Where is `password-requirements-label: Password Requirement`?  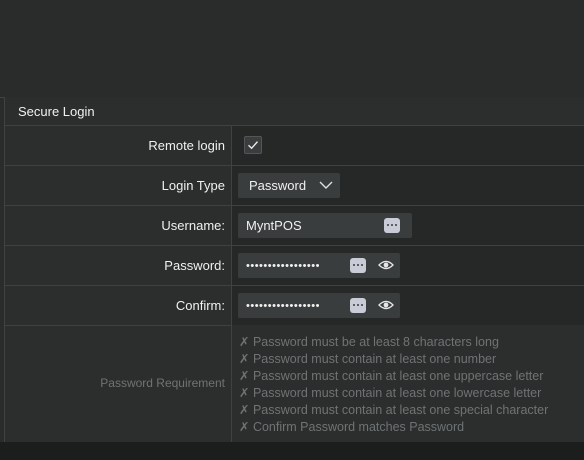 password-requirements-label: Password Requirement is located at coordinates (162, 383).